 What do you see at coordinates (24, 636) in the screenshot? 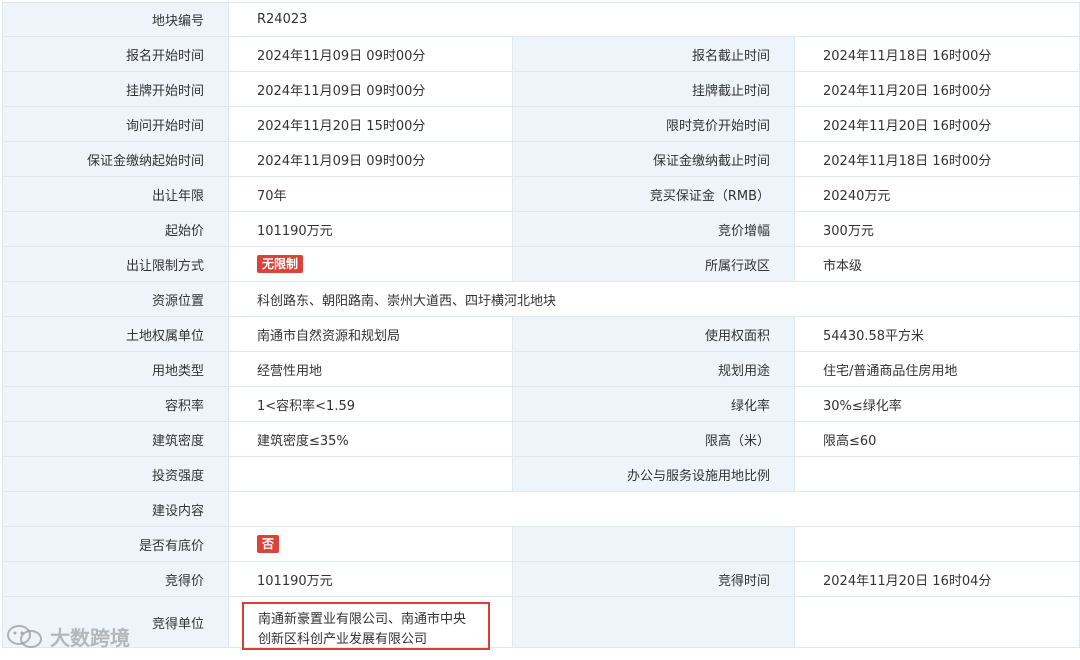
I see `wechat-logo-icon` at bounding box center [24, 636].